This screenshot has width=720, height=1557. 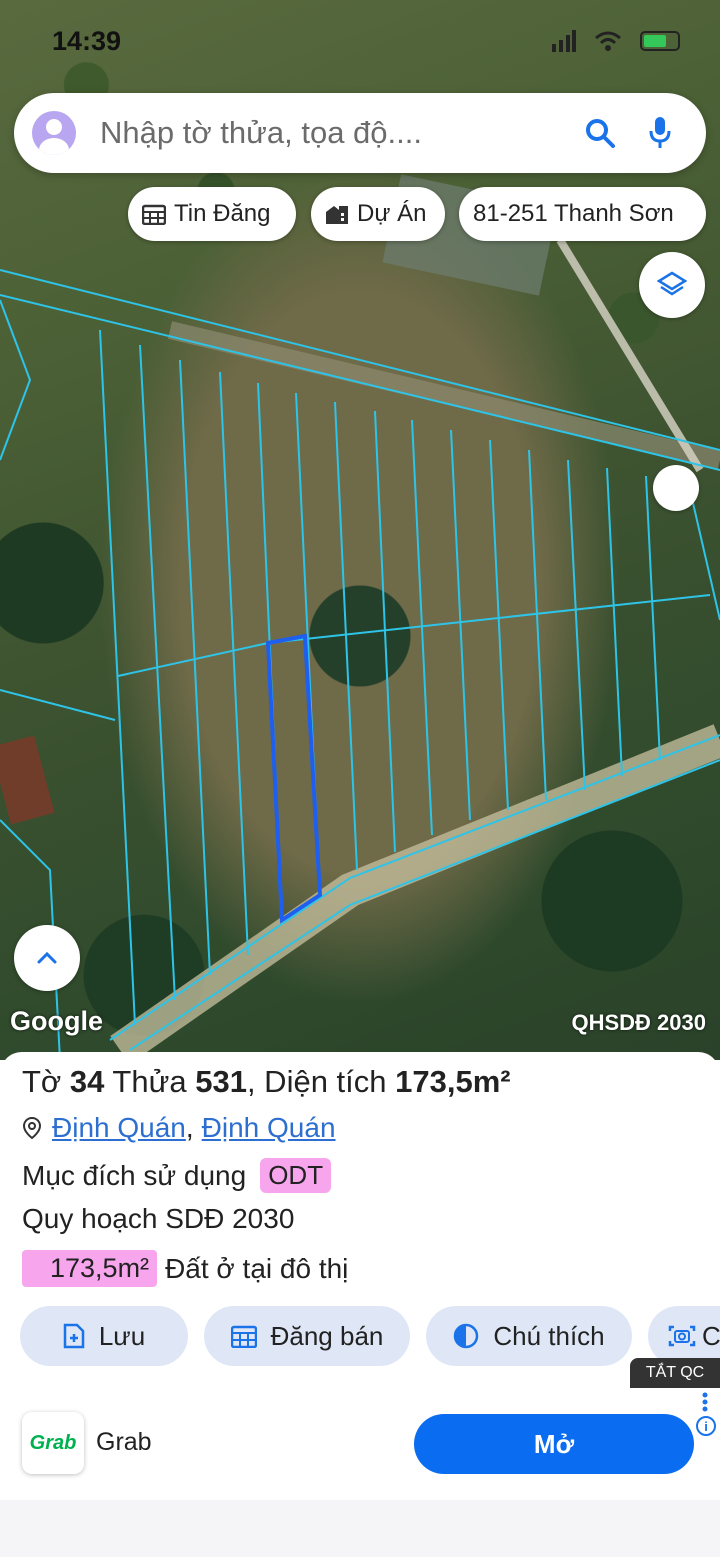 I want to click on post-sale-button: Đăng bán, so click(x=307, y=1336).